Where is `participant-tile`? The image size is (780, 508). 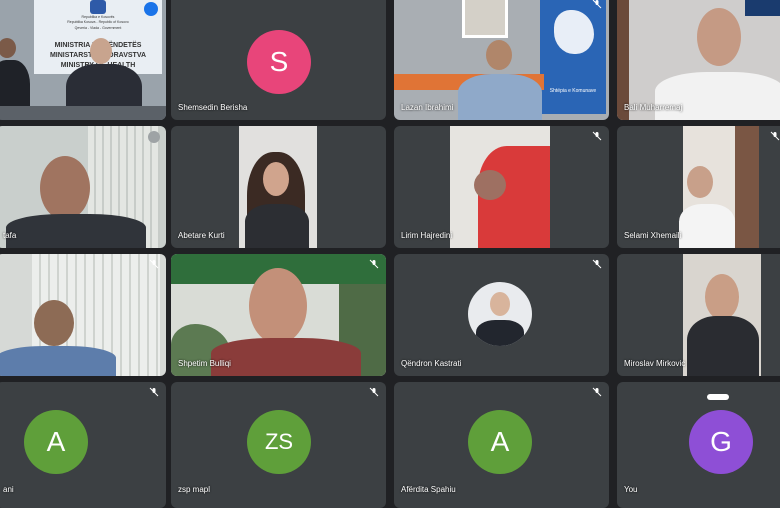
participant-tile is located at coordinates (83, 315).